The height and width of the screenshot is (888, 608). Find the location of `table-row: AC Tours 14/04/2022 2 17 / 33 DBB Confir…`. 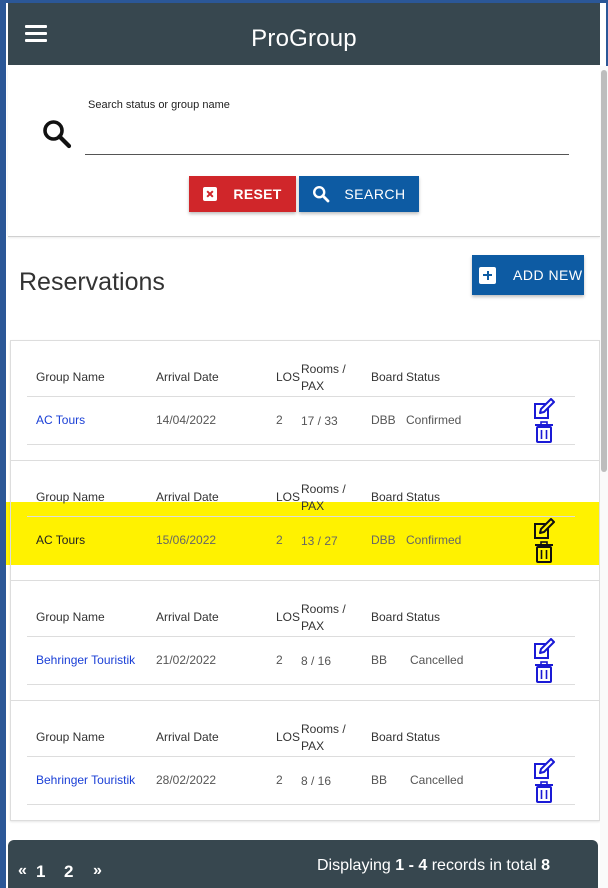

table-row: AC Tours 14/04/2022 2 17 / 33 DBB Confir… is located at coordinates (301, 420).